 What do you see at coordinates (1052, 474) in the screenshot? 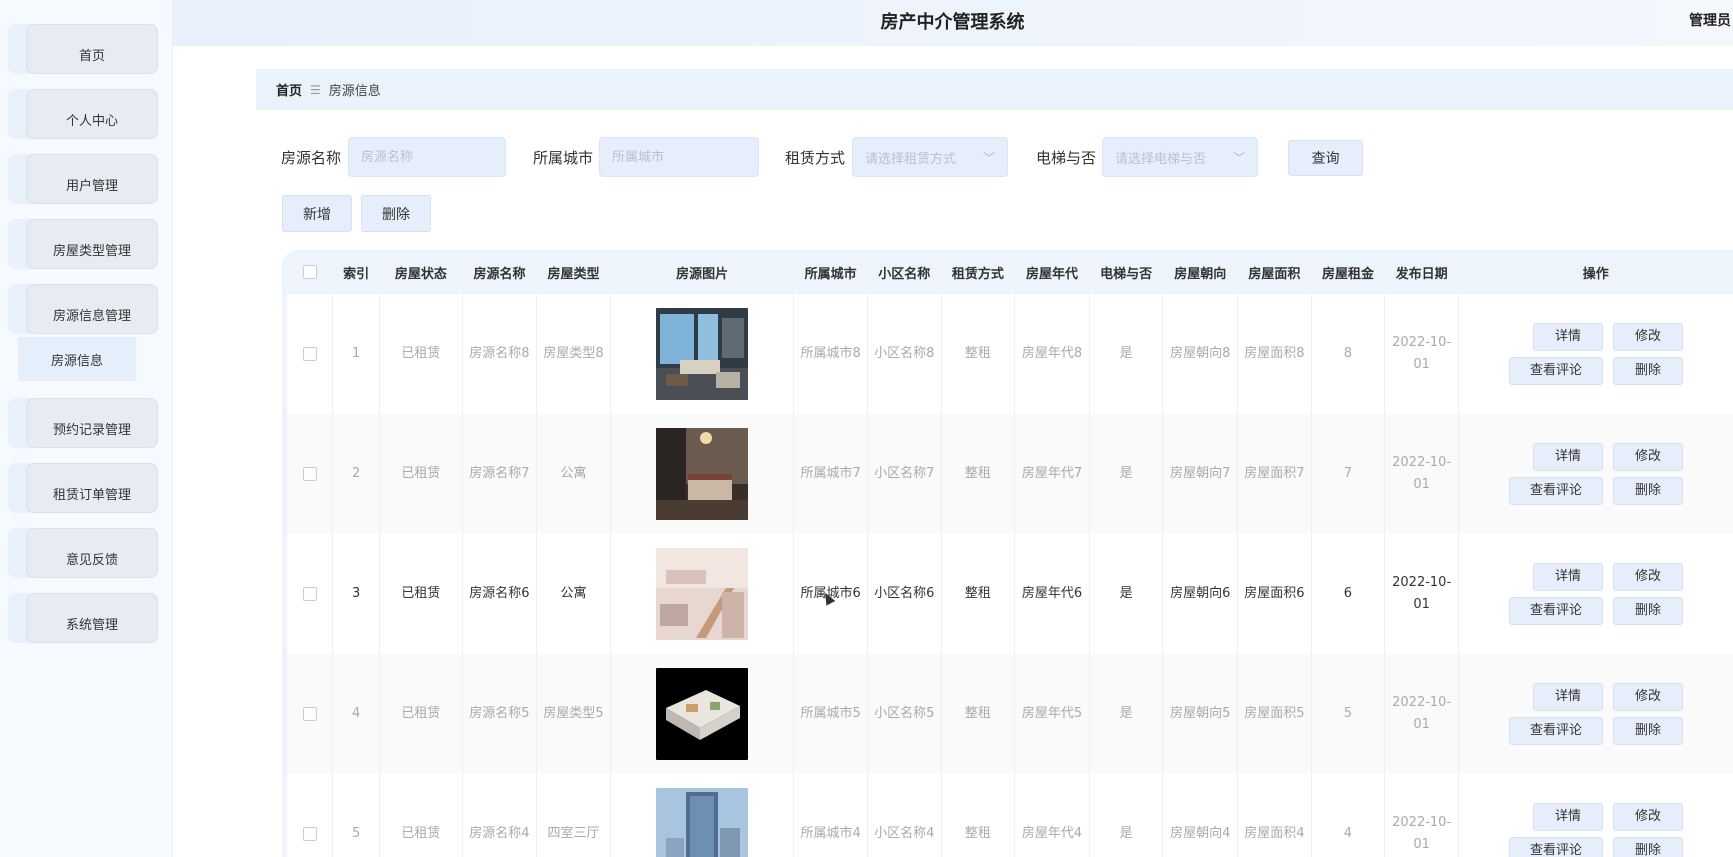
I see `cell-age: 房屋年代7` at bounding box center [1052, 474].